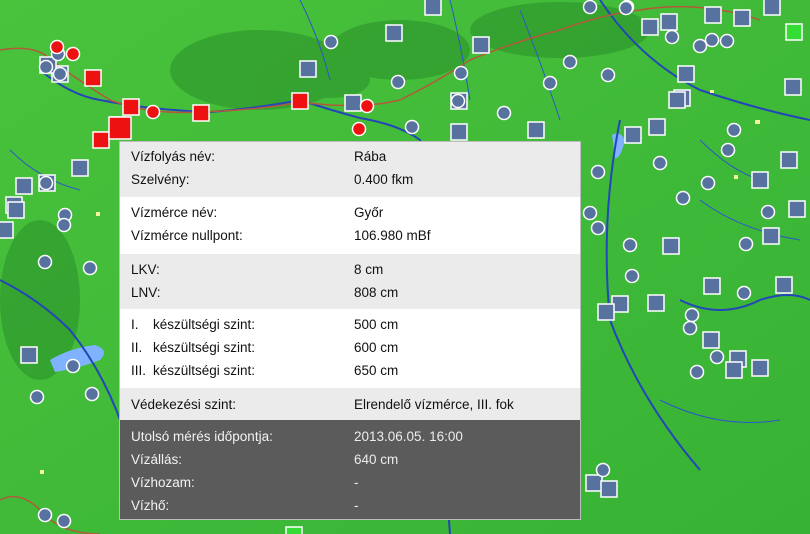 The image size is (810, 534). What do you see at coordinates (392, 235) in the screenshot?
I see `gauge-zero-value: 106.980 mBf` at bounding box center [392, 235].